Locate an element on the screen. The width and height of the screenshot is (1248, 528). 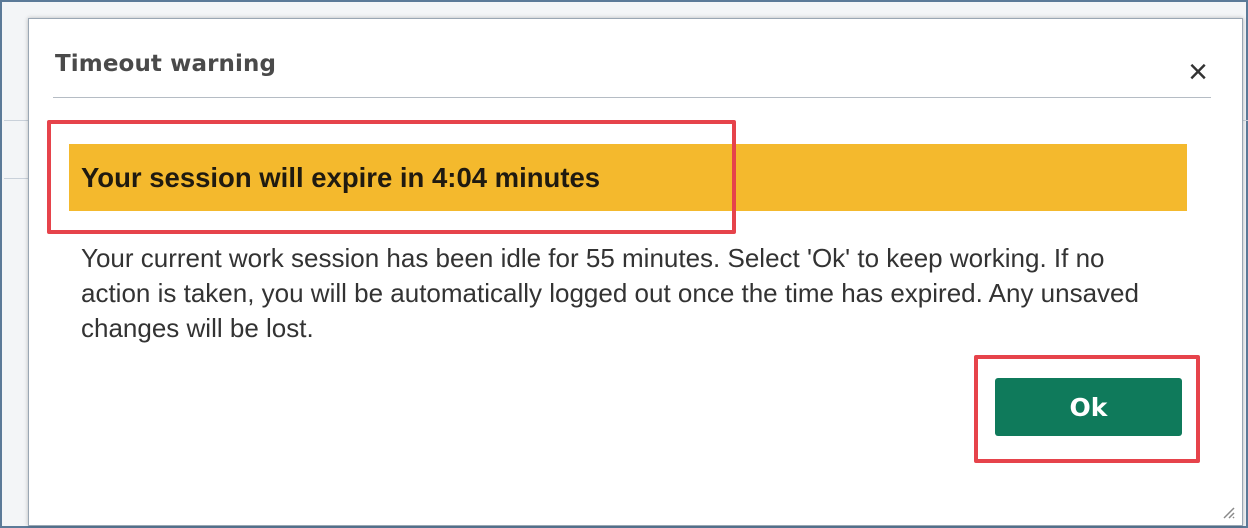
close-glyph: × is located at coordinates (1198, 72).